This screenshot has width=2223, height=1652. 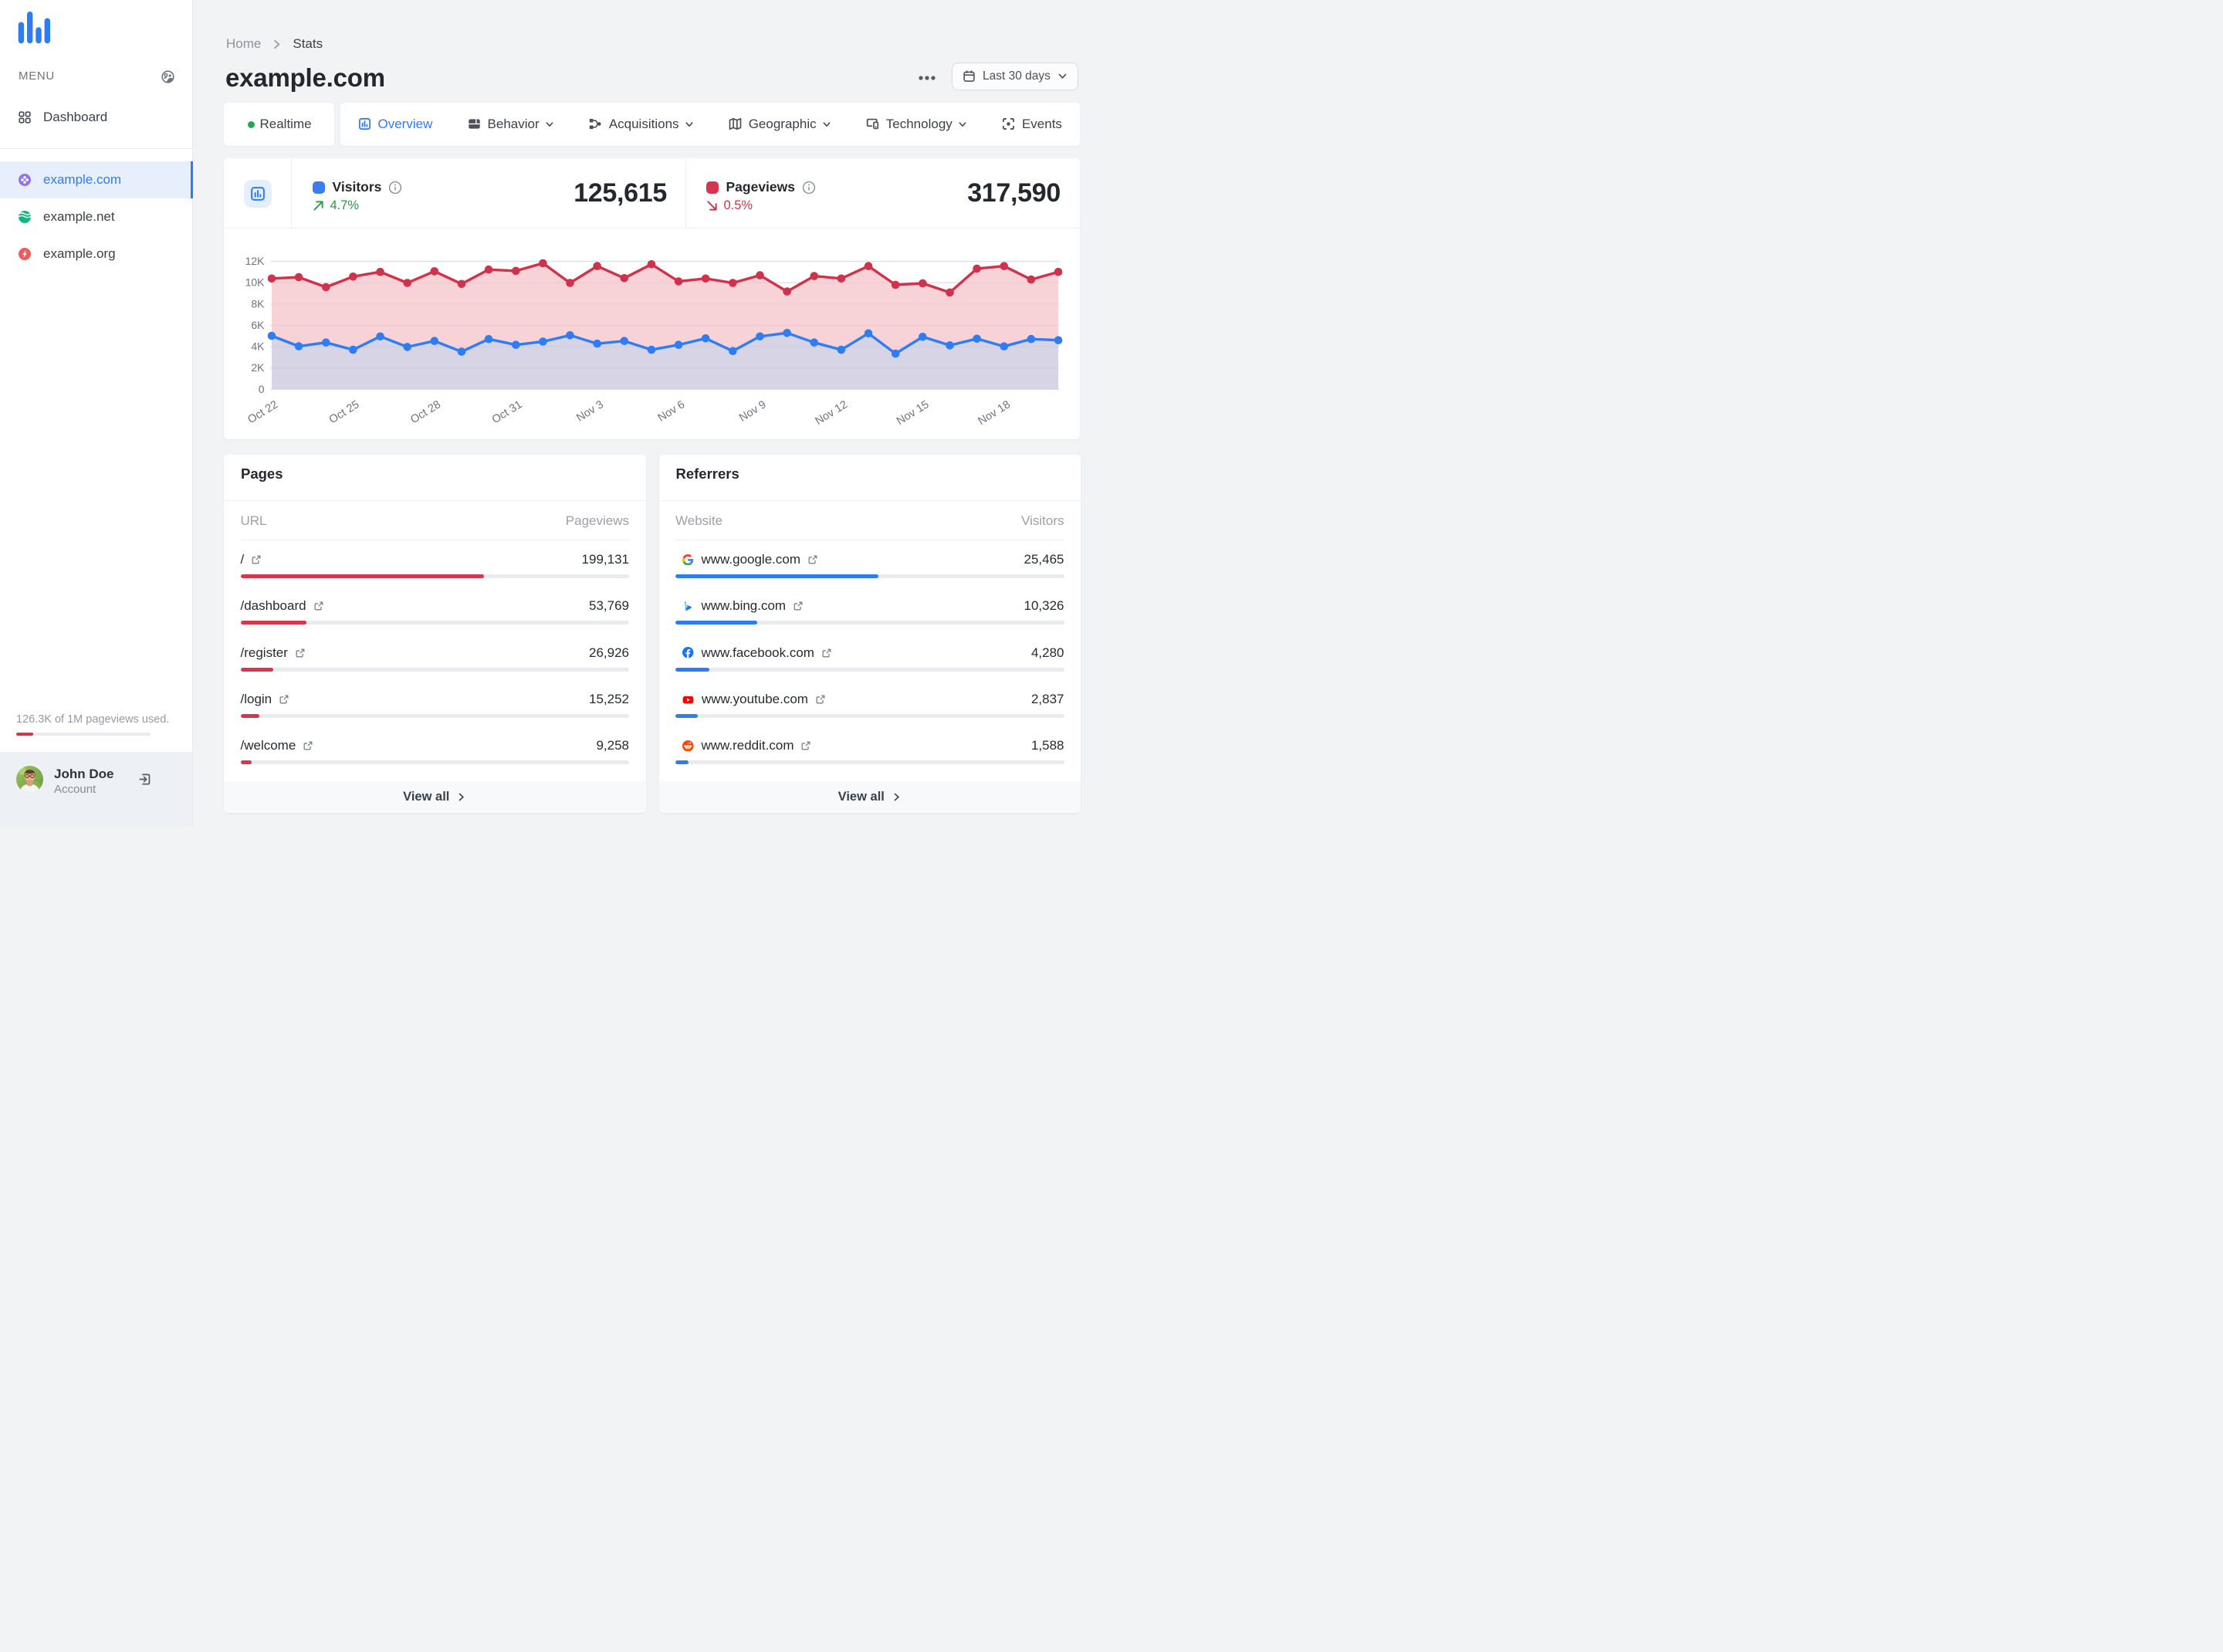 What do you see at coordinates (258, 346) in the screenshot?
I see `svg-text: 4K` at bounding box center [258, 346].